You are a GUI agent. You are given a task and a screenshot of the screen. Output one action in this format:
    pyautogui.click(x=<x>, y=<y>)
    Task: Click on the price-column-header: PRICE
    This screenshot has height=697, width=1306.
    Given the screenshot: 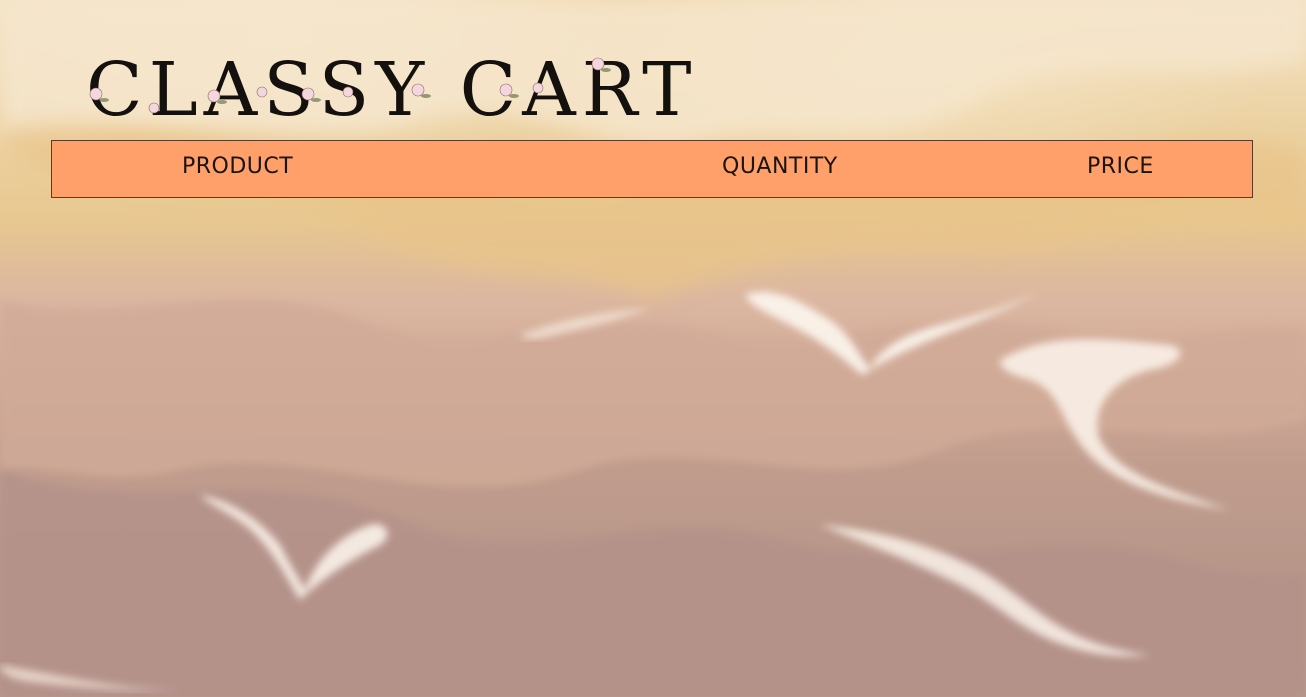 What is the action you would take?
    pyautogui.click(x=1120, y=166)
    